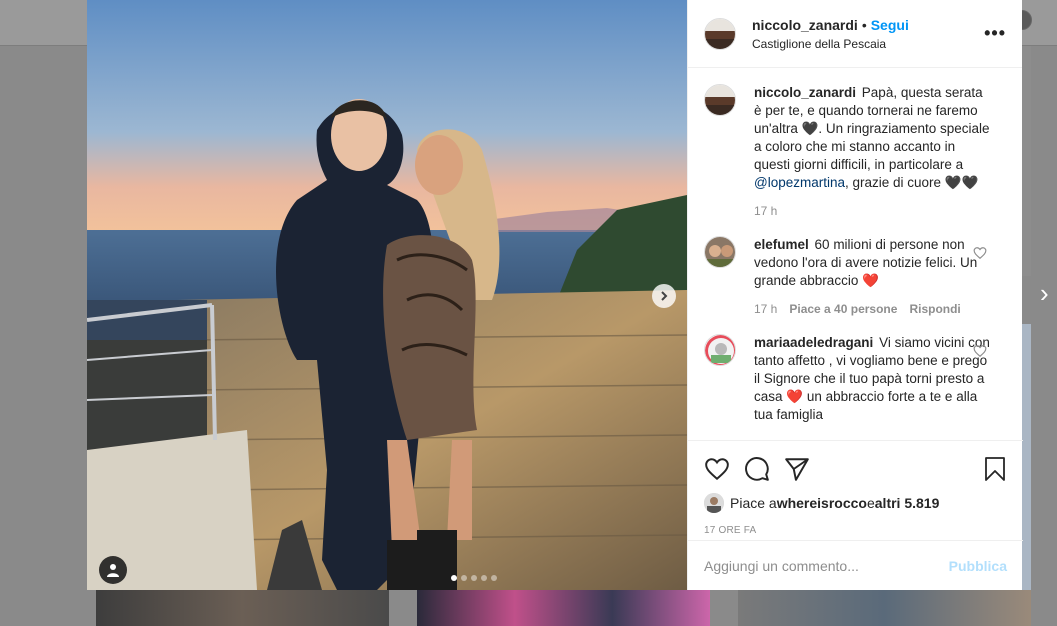 This screenshot has width=1057, height=626. I want to click on tagged-users-button, so click(113, 570).